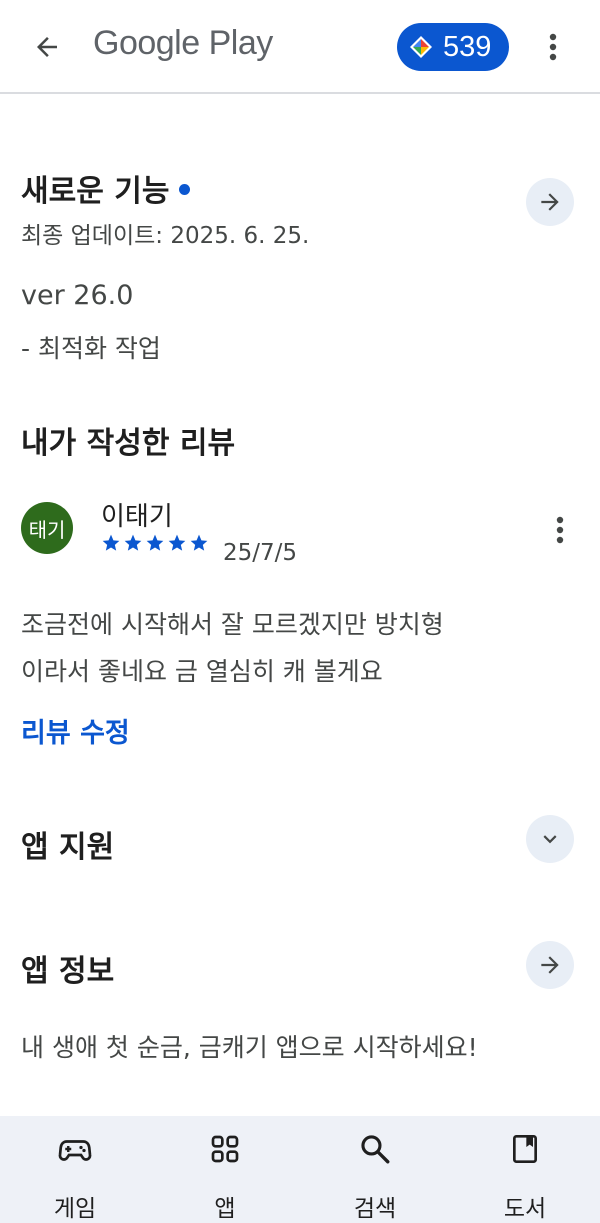 The image size is (600, 1223). I want to click on gamepad-icon, so click(75, 1148).